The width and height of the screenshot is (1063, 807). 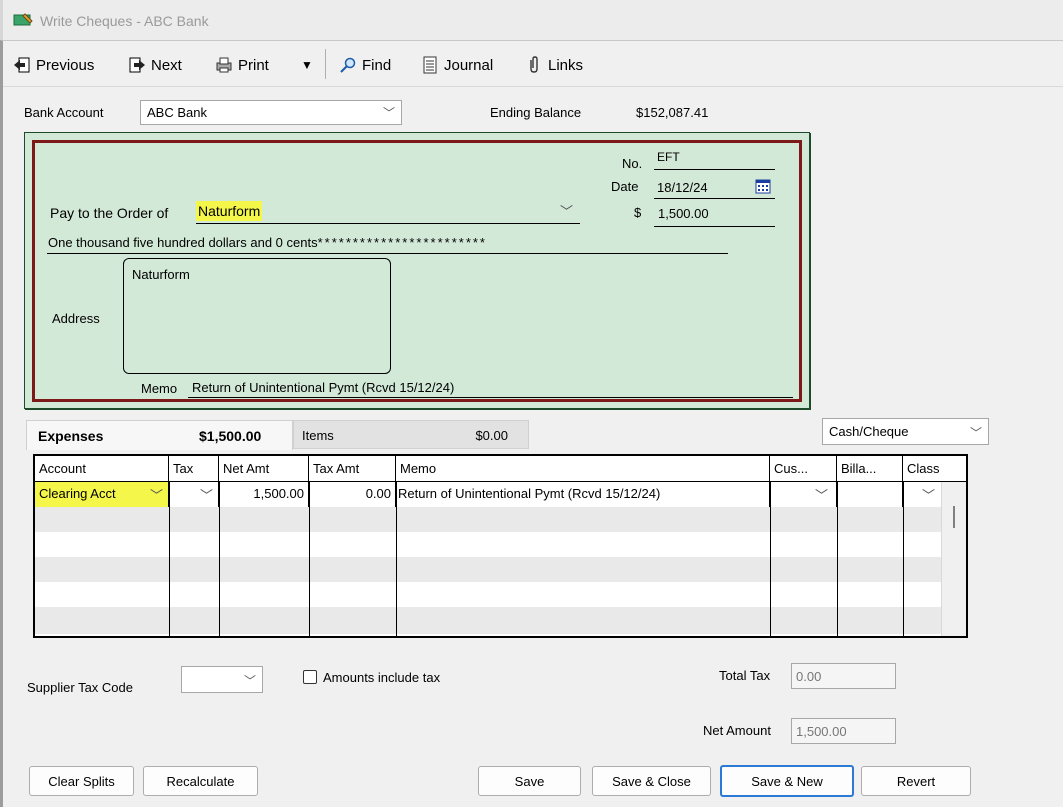 I want to click on toolbar-separator, so click(x=325, y=64).